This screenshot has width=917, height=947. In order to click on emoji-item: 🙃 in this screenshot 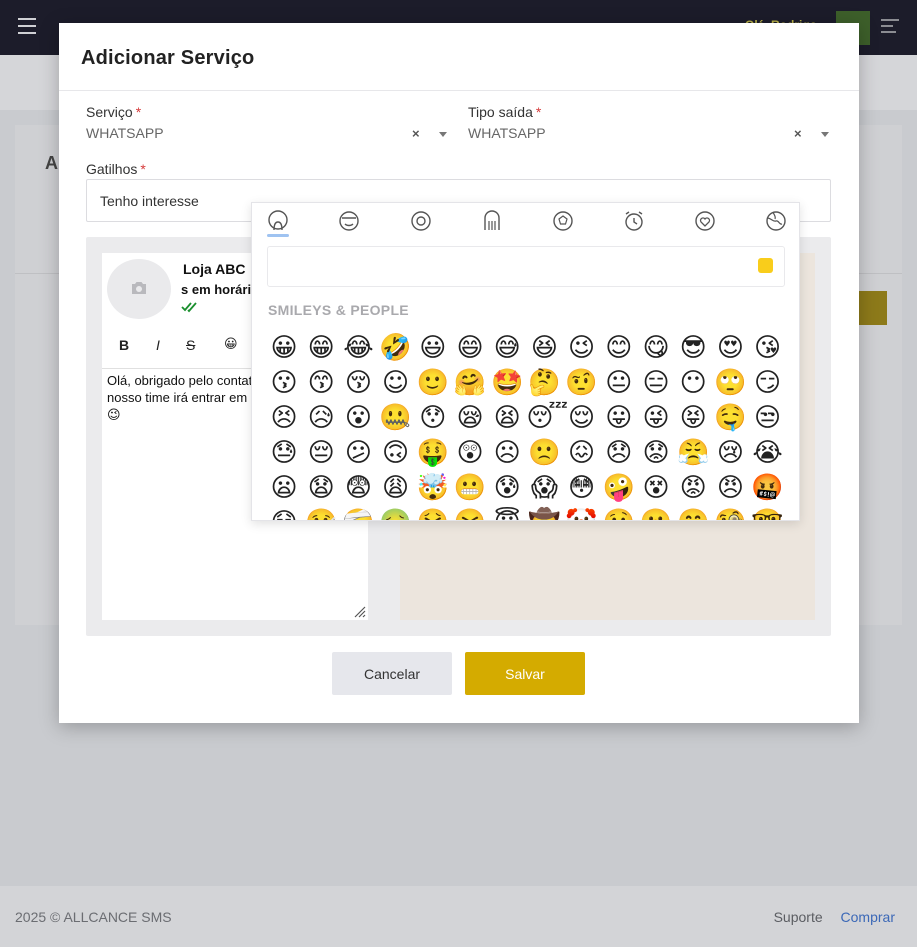, I will do `click(396, 453)`.